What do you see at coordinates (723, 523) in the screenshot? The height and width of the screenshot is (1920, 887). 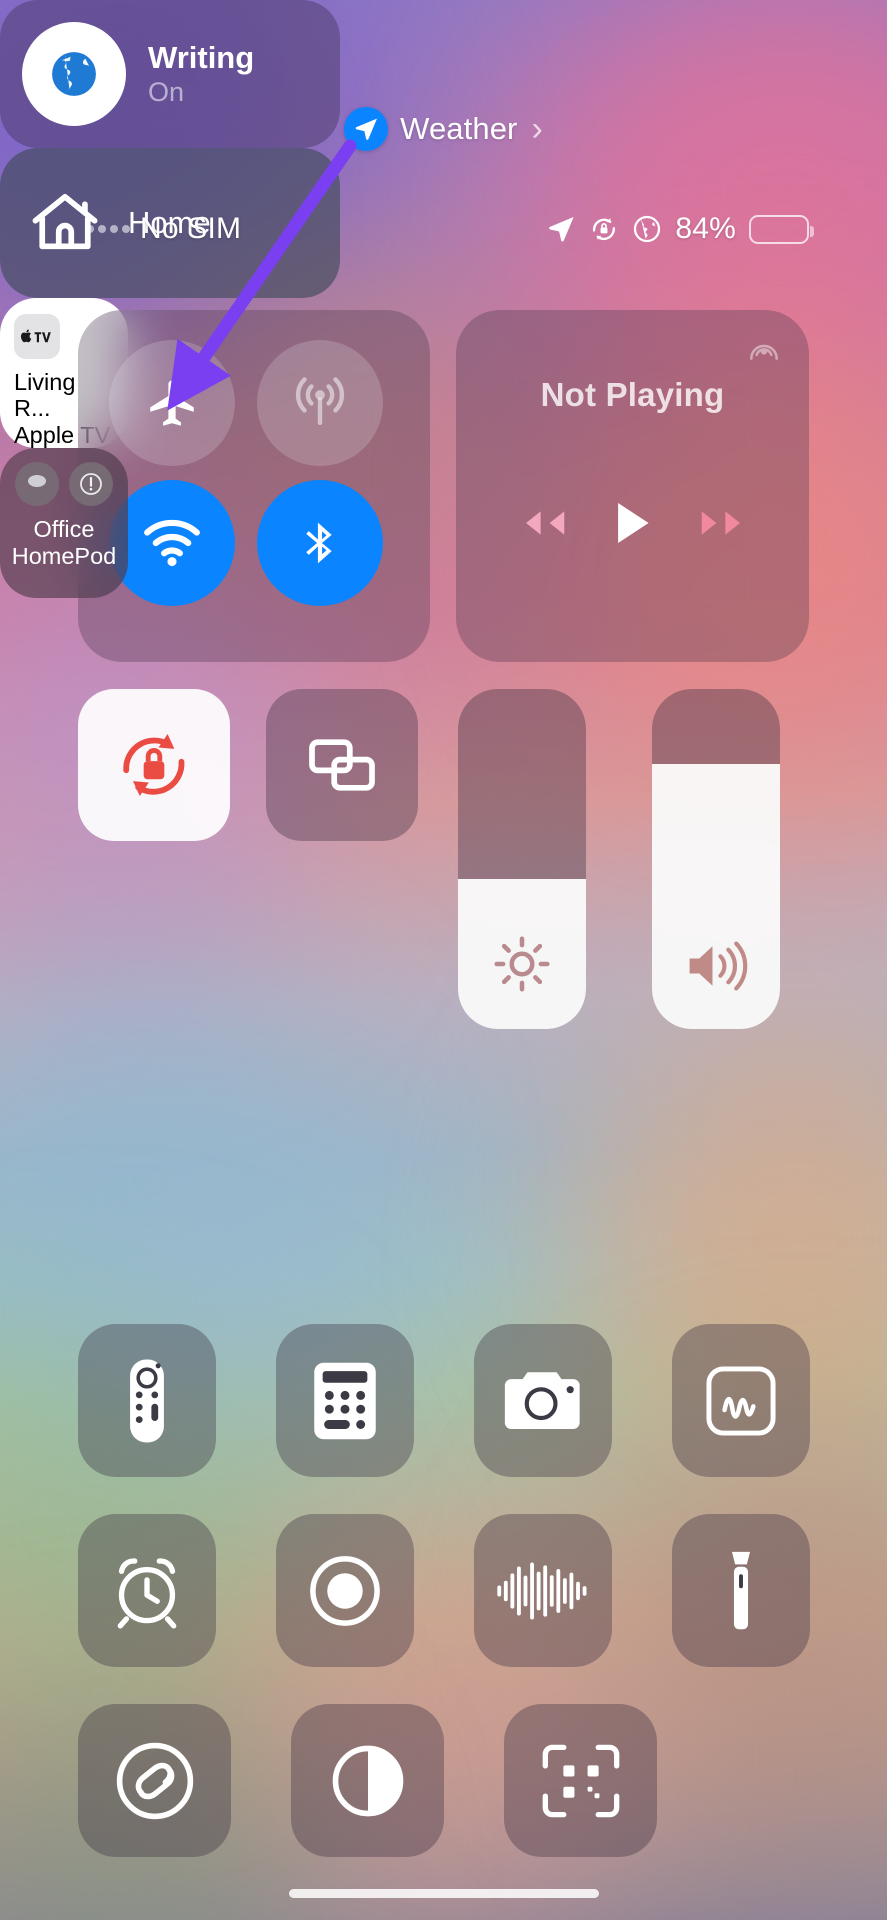 I see `fast-forward-icon` at bounding box center [723, 523].